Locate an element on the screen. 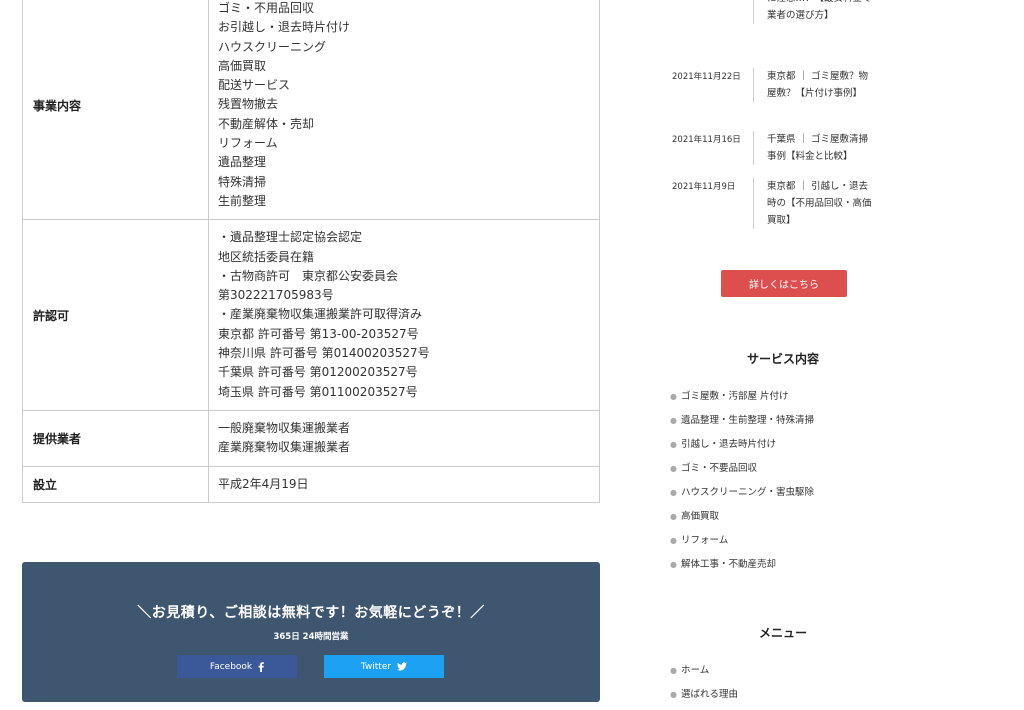  facebook-button: Facebook is located at coordinates (237, 666).